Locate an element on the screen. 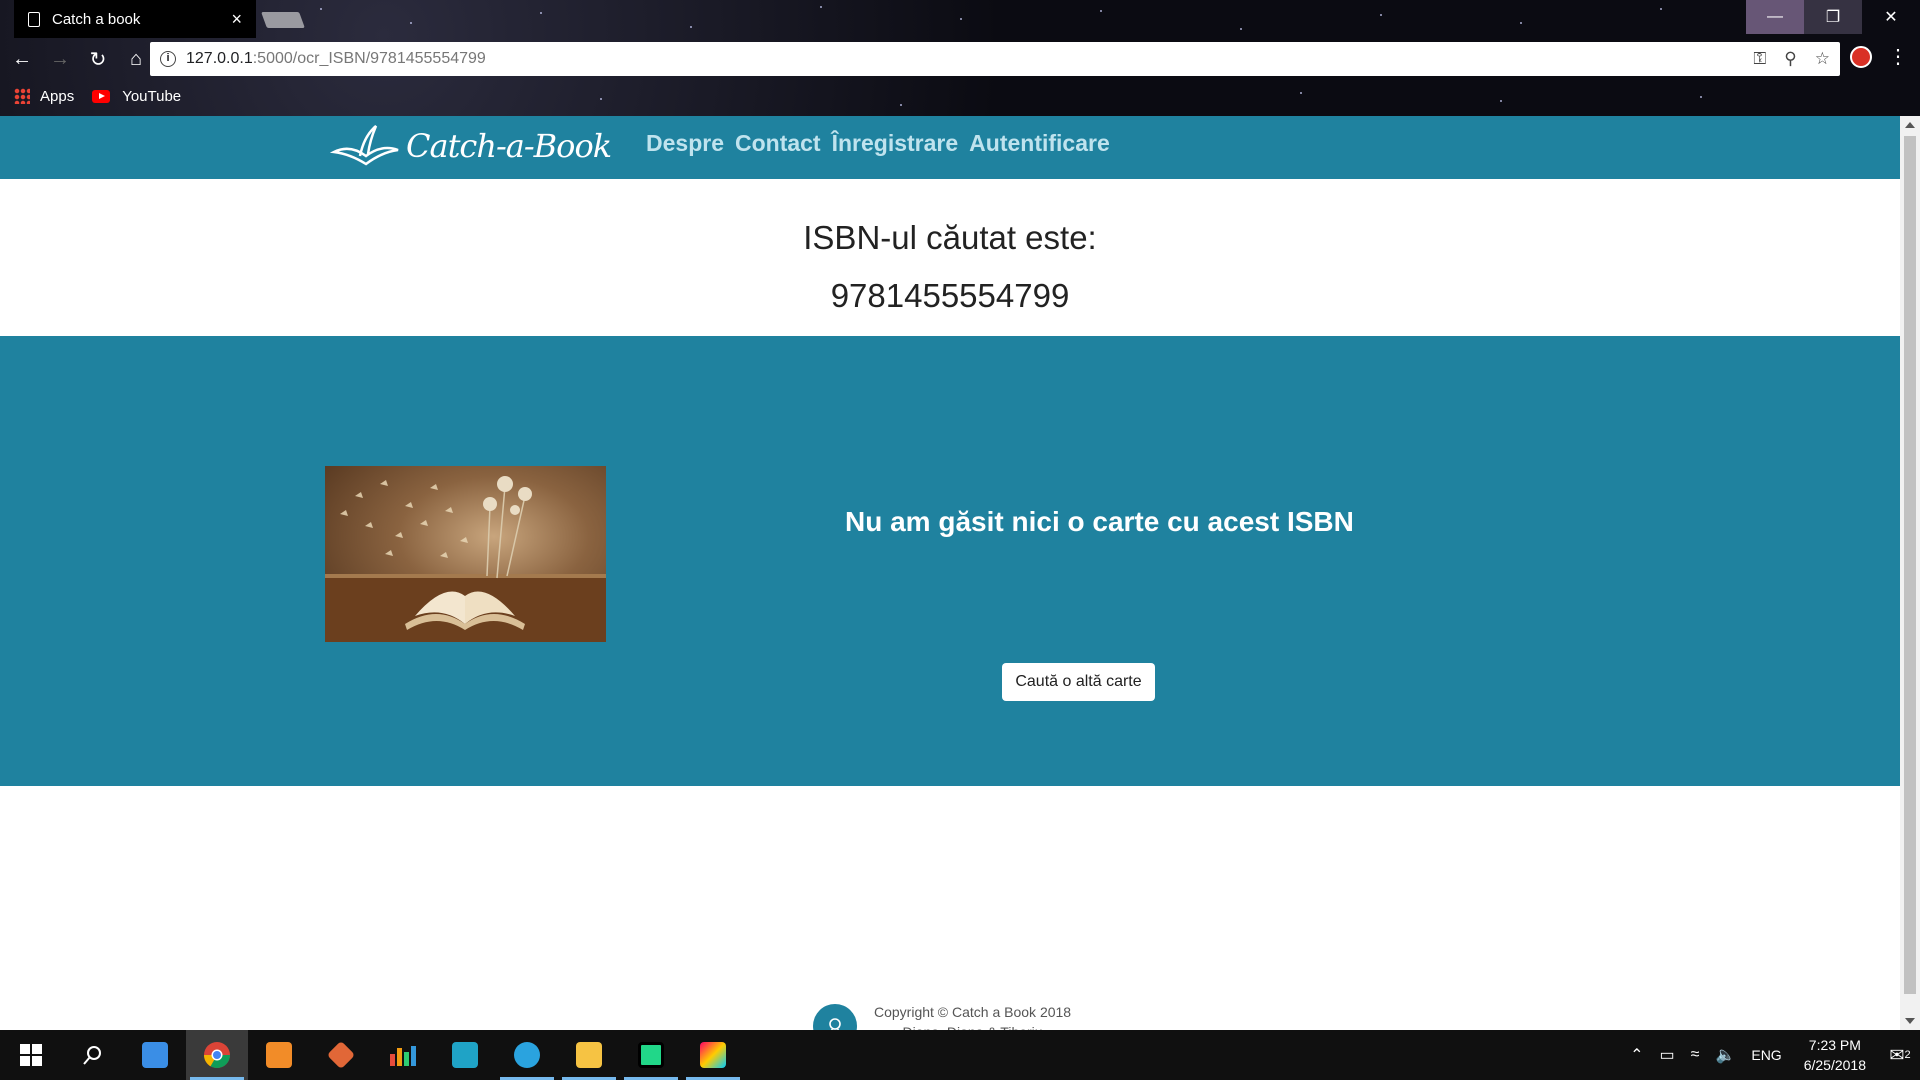 This screenshot has width=1920, height=1080. clock-time: 7:23 PM is located at coordinates (1834, 1045).